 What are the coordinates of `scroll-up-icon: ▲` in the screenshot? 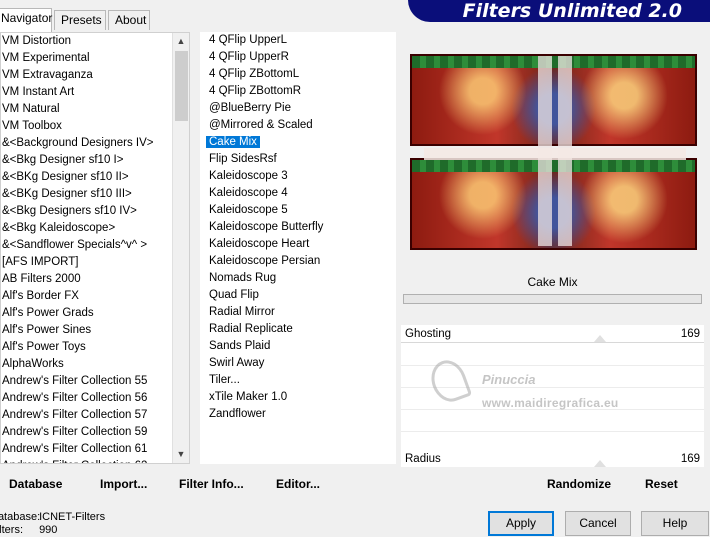 It's located at (181, 41).